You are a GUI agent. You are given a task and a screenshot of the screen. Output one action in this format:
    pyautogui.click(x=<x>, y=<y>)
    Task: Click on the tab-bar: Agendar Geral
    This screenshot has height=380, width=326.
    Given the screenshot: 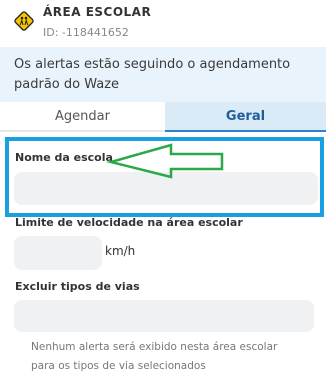 What is the action you would take?
    pyautogui.click(x=163, y=117)
    